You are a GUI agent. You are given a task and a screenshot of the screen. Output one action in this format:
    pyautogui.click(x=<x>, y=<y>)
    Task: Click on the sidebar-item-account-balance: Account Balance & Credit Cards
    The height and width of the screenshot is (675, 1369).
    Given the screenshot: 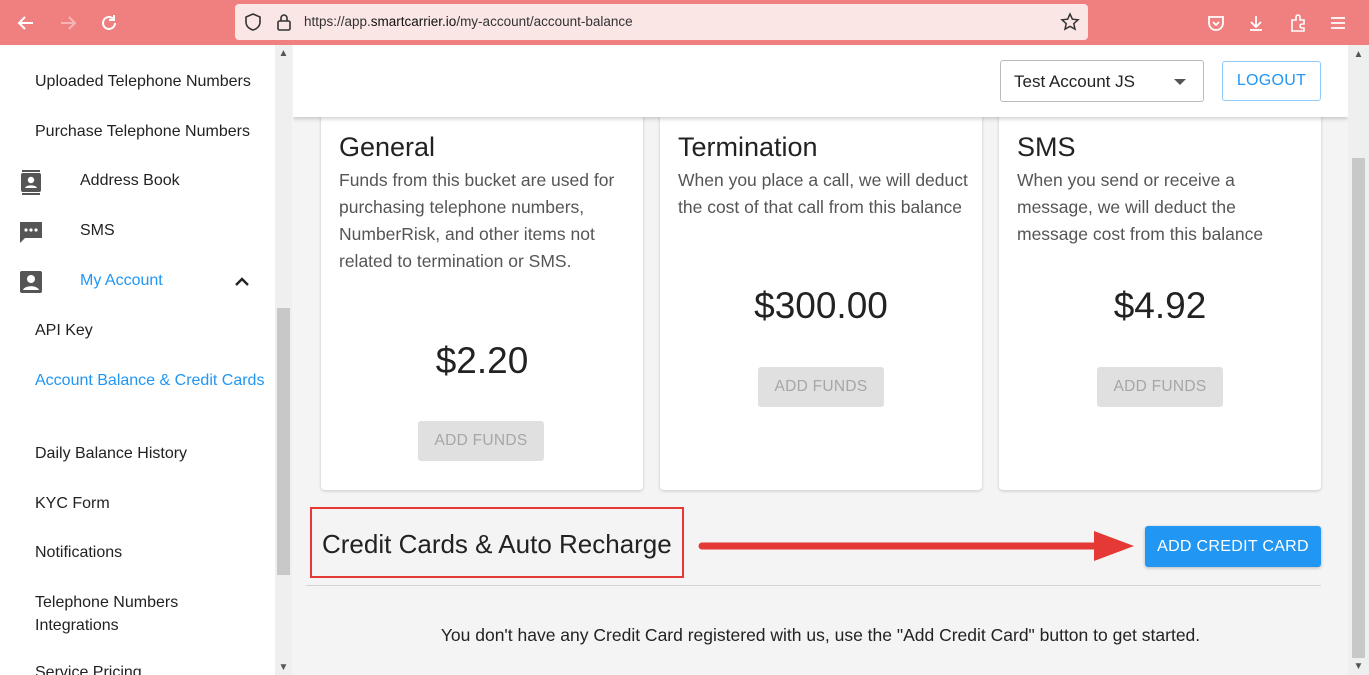 What is the action you would take?
    pyautogui.click(x=150, y=380)
    